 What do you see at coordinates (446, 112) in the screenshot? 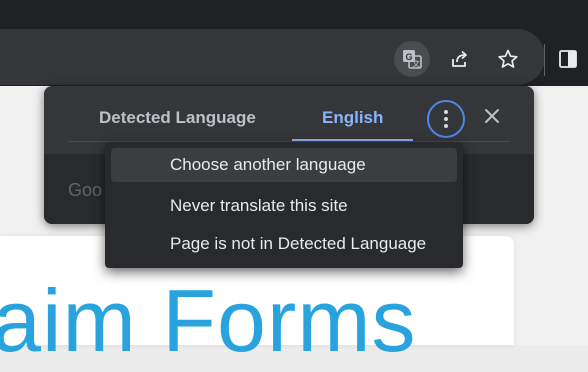
I see `more-vert-icon` at bounding box center [446, 112].